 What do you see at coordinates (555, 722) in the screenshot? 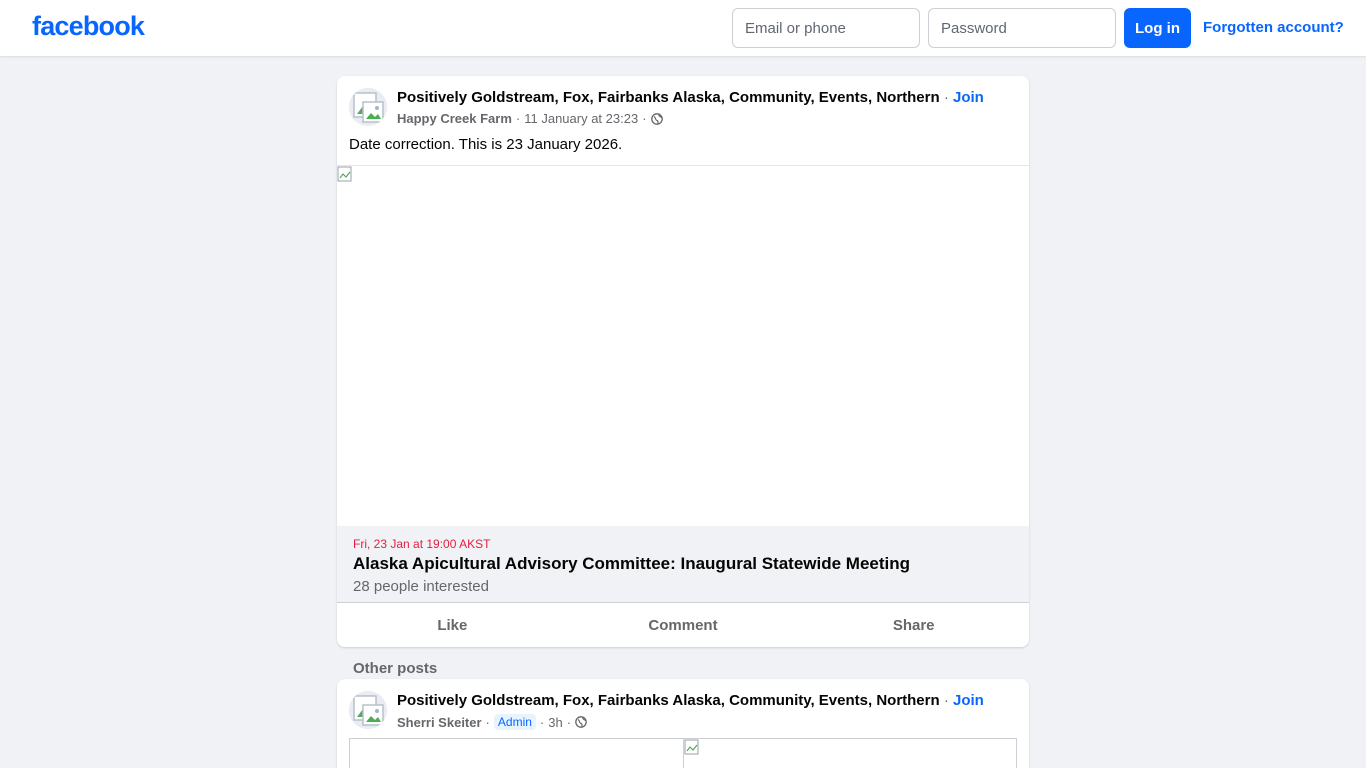
I see `timestamp-link: 3h` at bounding box center [555, 722].